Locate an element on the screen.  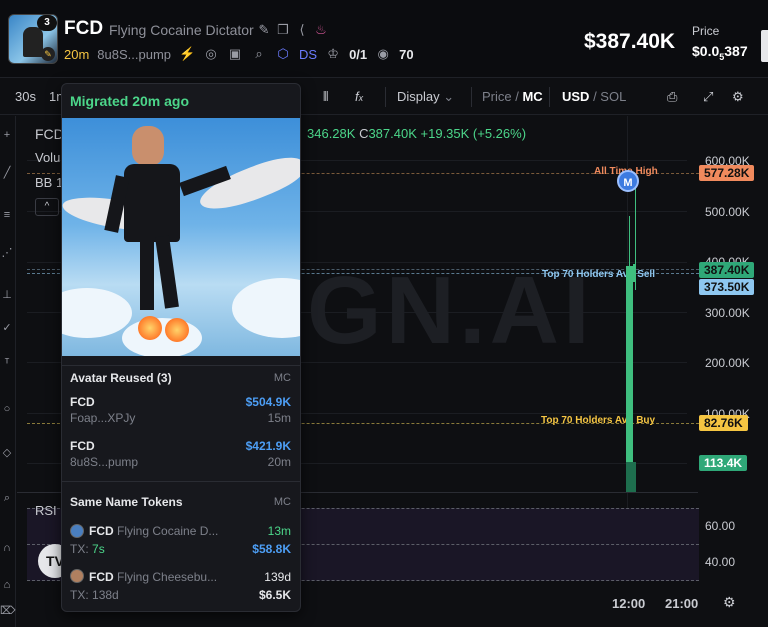
axis-tick: 300.00K is located at coordinates (727, 313).